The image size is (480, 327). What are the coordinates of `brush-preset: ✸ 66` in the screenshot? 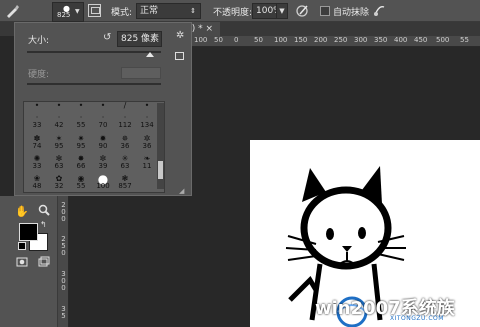 It's located at (81, 162).